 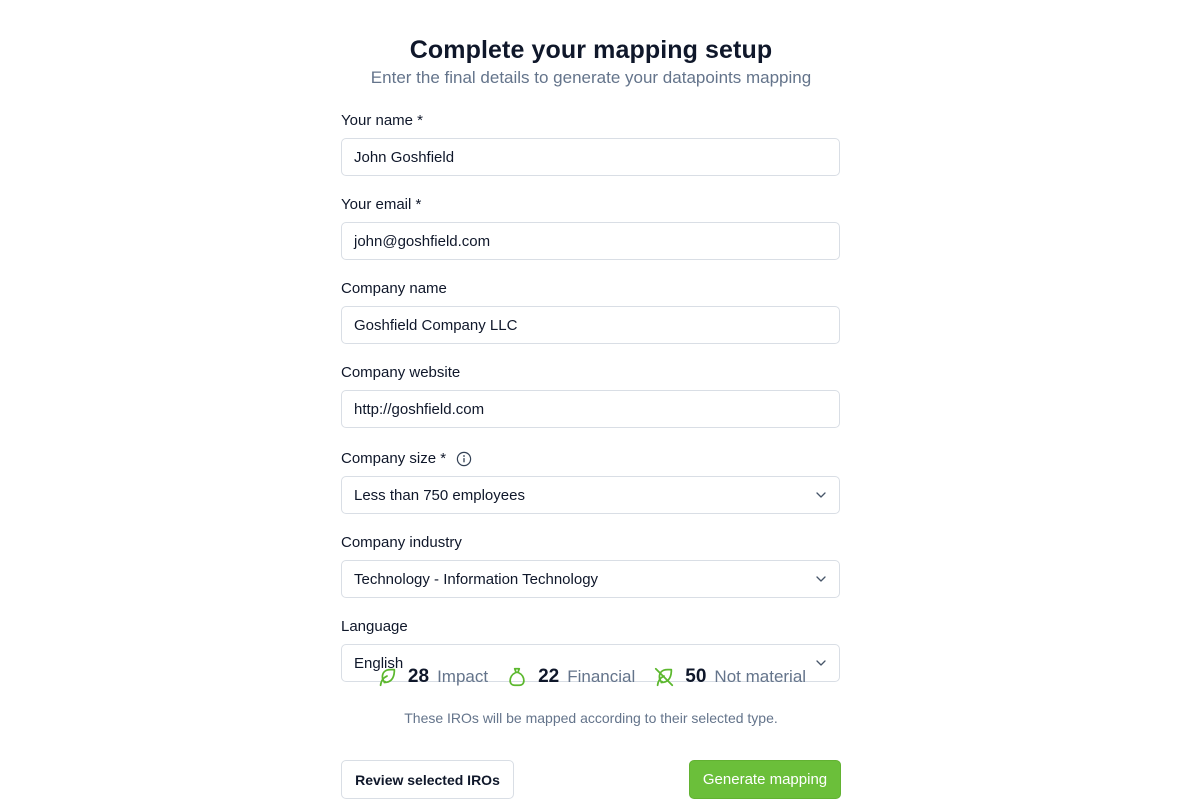 I want to click on leaf-off-icon, so click(x=664, y=677).